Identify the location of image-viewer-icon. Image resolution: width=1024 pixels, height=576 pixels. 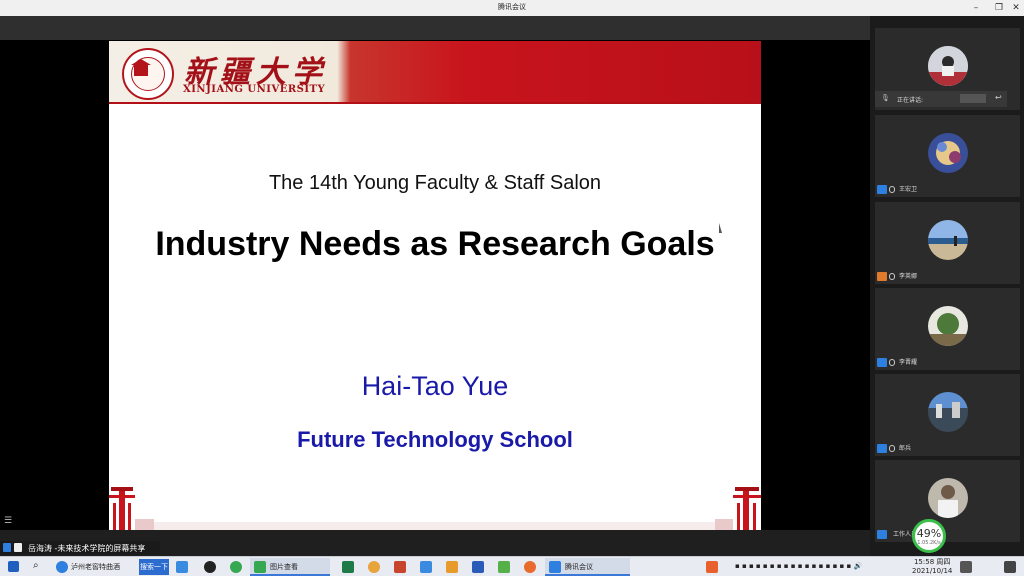
(260, 567).